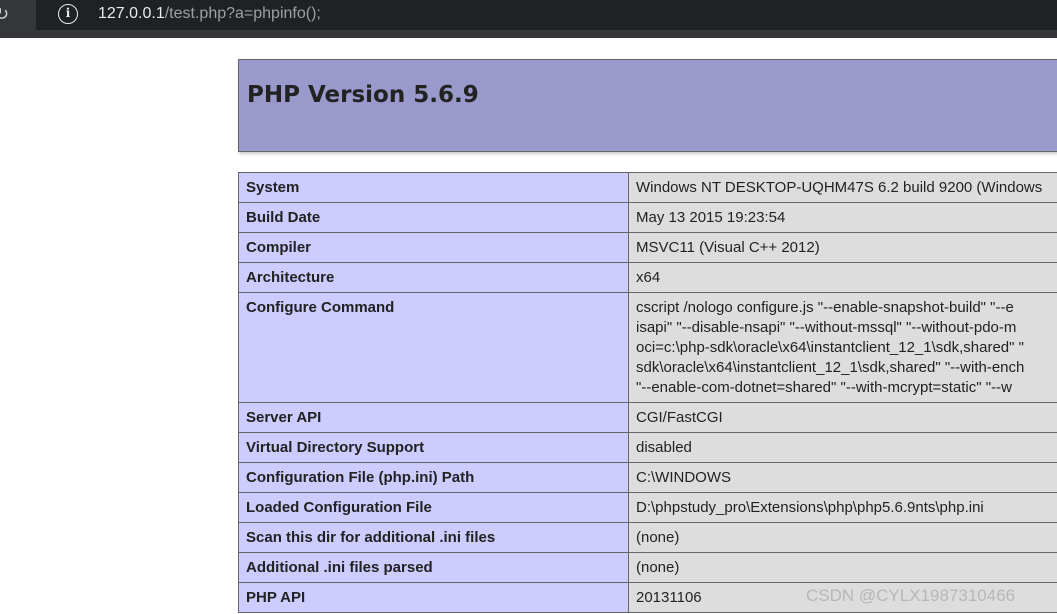  I want to click on row-value: disabled, so click(842, 447).